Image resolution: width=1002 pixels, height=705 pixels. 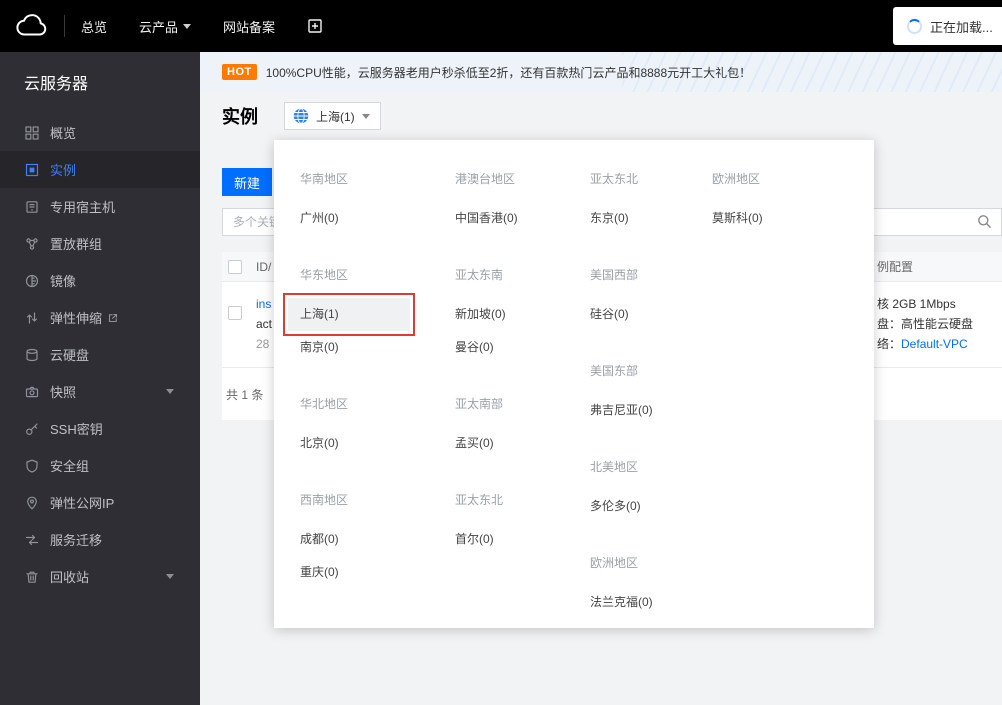 What do you see at coordinates (639, 506) in the screenshot?
I see `region-option-toronto: 多伦多(0)` at bounding box center [639, 506].